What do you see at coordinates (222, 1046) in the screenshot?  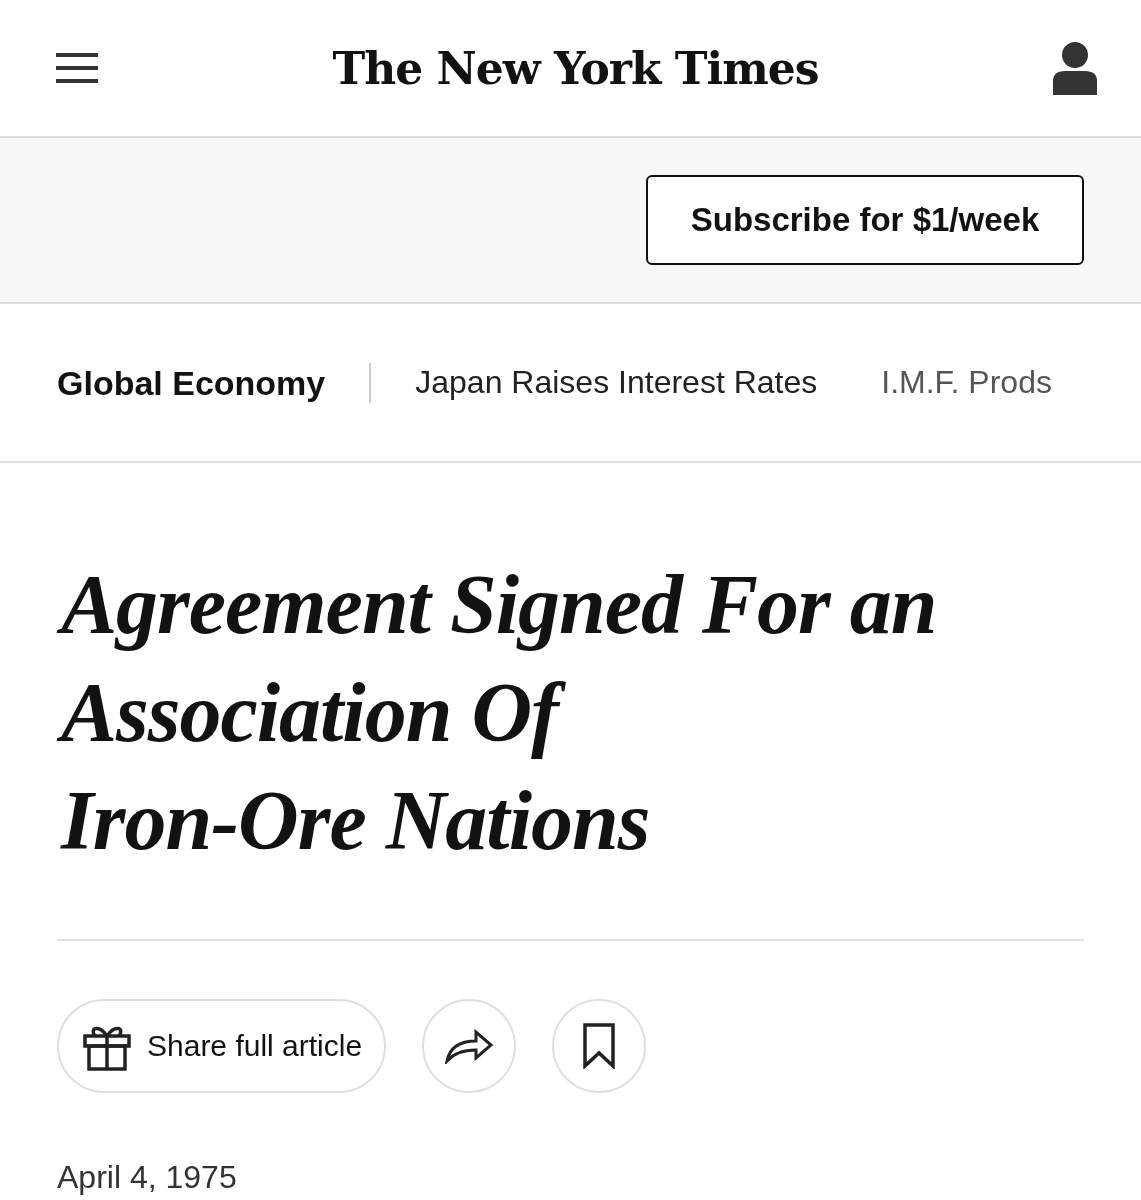 I see `share-button: Share full article` at bounding box center [222, 1046].